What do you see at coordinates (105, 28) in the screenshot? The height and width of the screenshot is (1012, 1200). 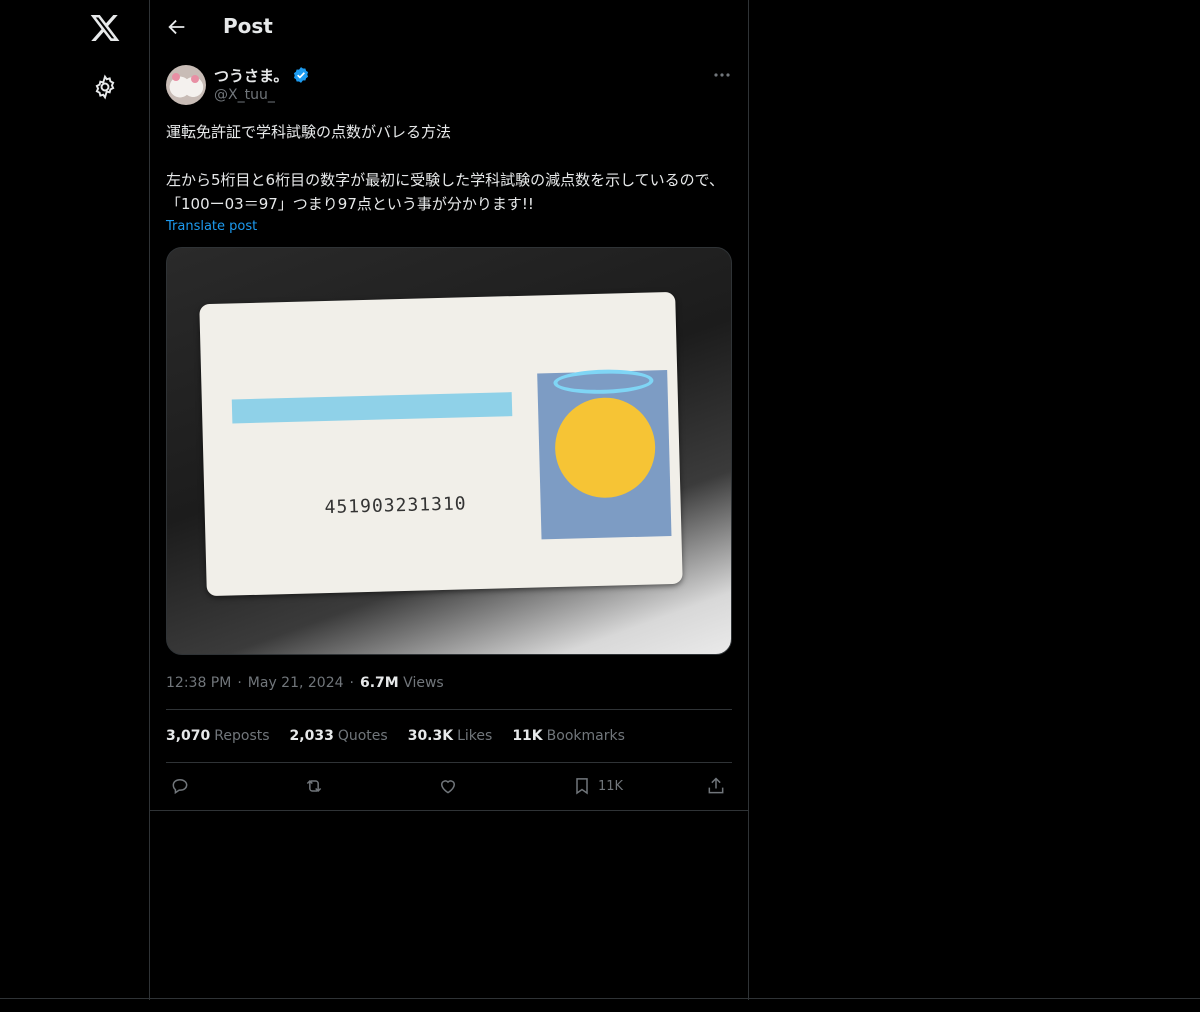 I see `x-logo-icon` at bounding box center [105, 28].